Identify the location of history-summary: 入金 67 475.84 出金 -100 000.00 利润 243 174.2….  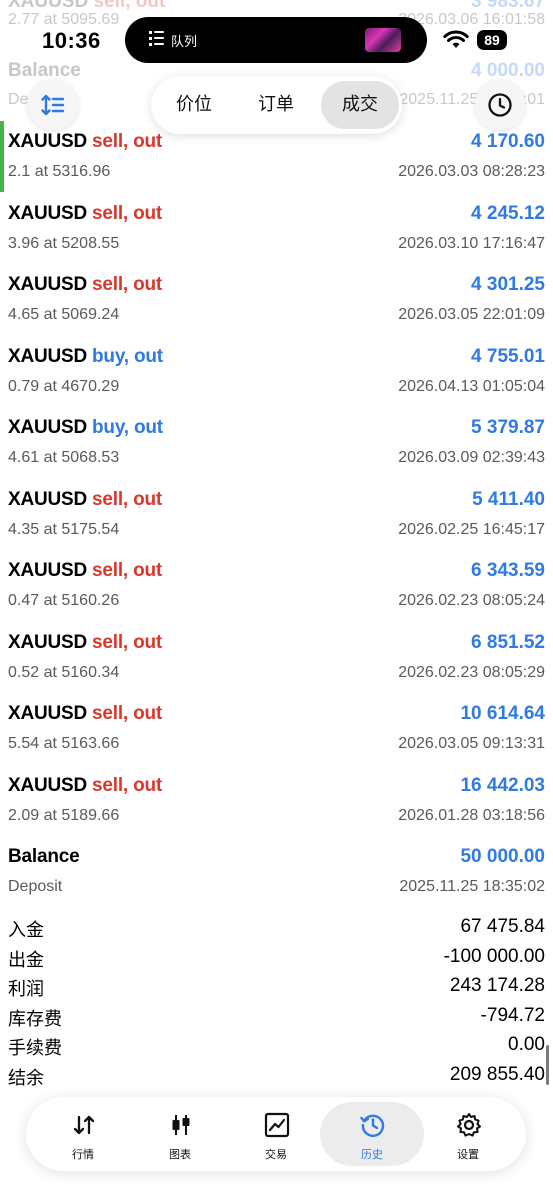
(276, 1002).